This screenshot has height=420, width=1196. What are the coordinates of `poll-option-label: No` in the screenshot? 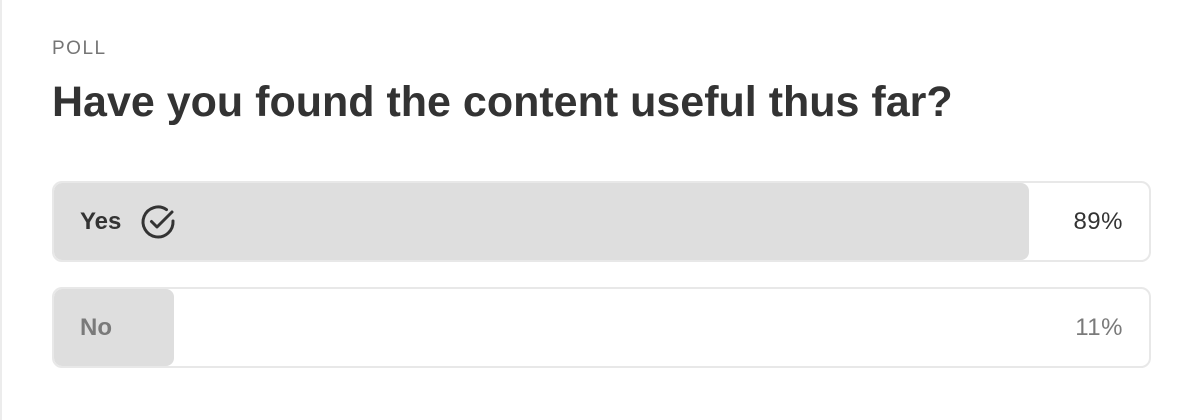 It's located at (96, 327).